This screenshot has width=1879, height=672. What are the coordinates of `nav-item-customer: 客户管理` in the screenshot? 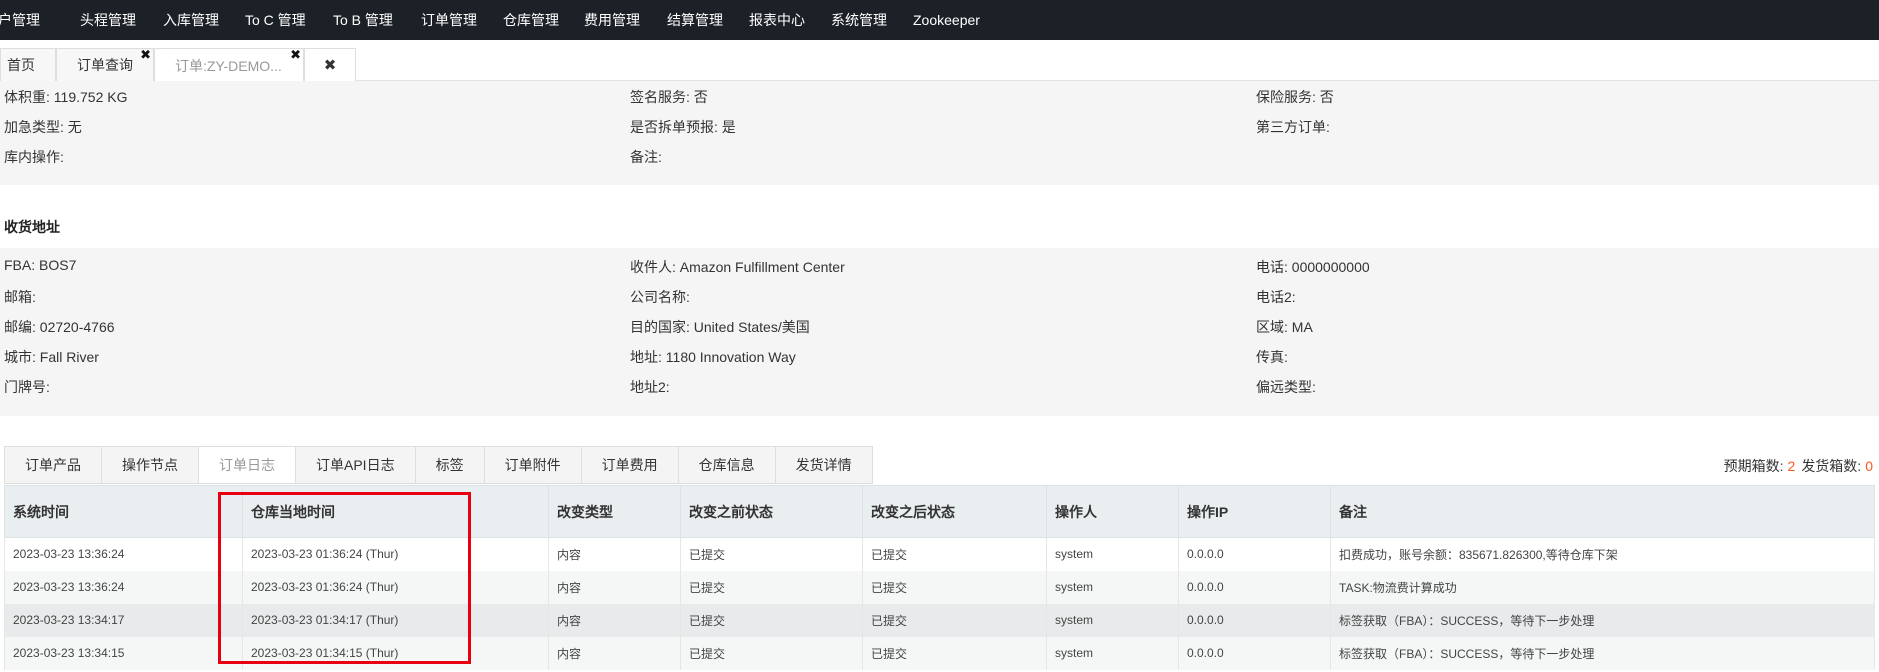 It's located at (20, 20).